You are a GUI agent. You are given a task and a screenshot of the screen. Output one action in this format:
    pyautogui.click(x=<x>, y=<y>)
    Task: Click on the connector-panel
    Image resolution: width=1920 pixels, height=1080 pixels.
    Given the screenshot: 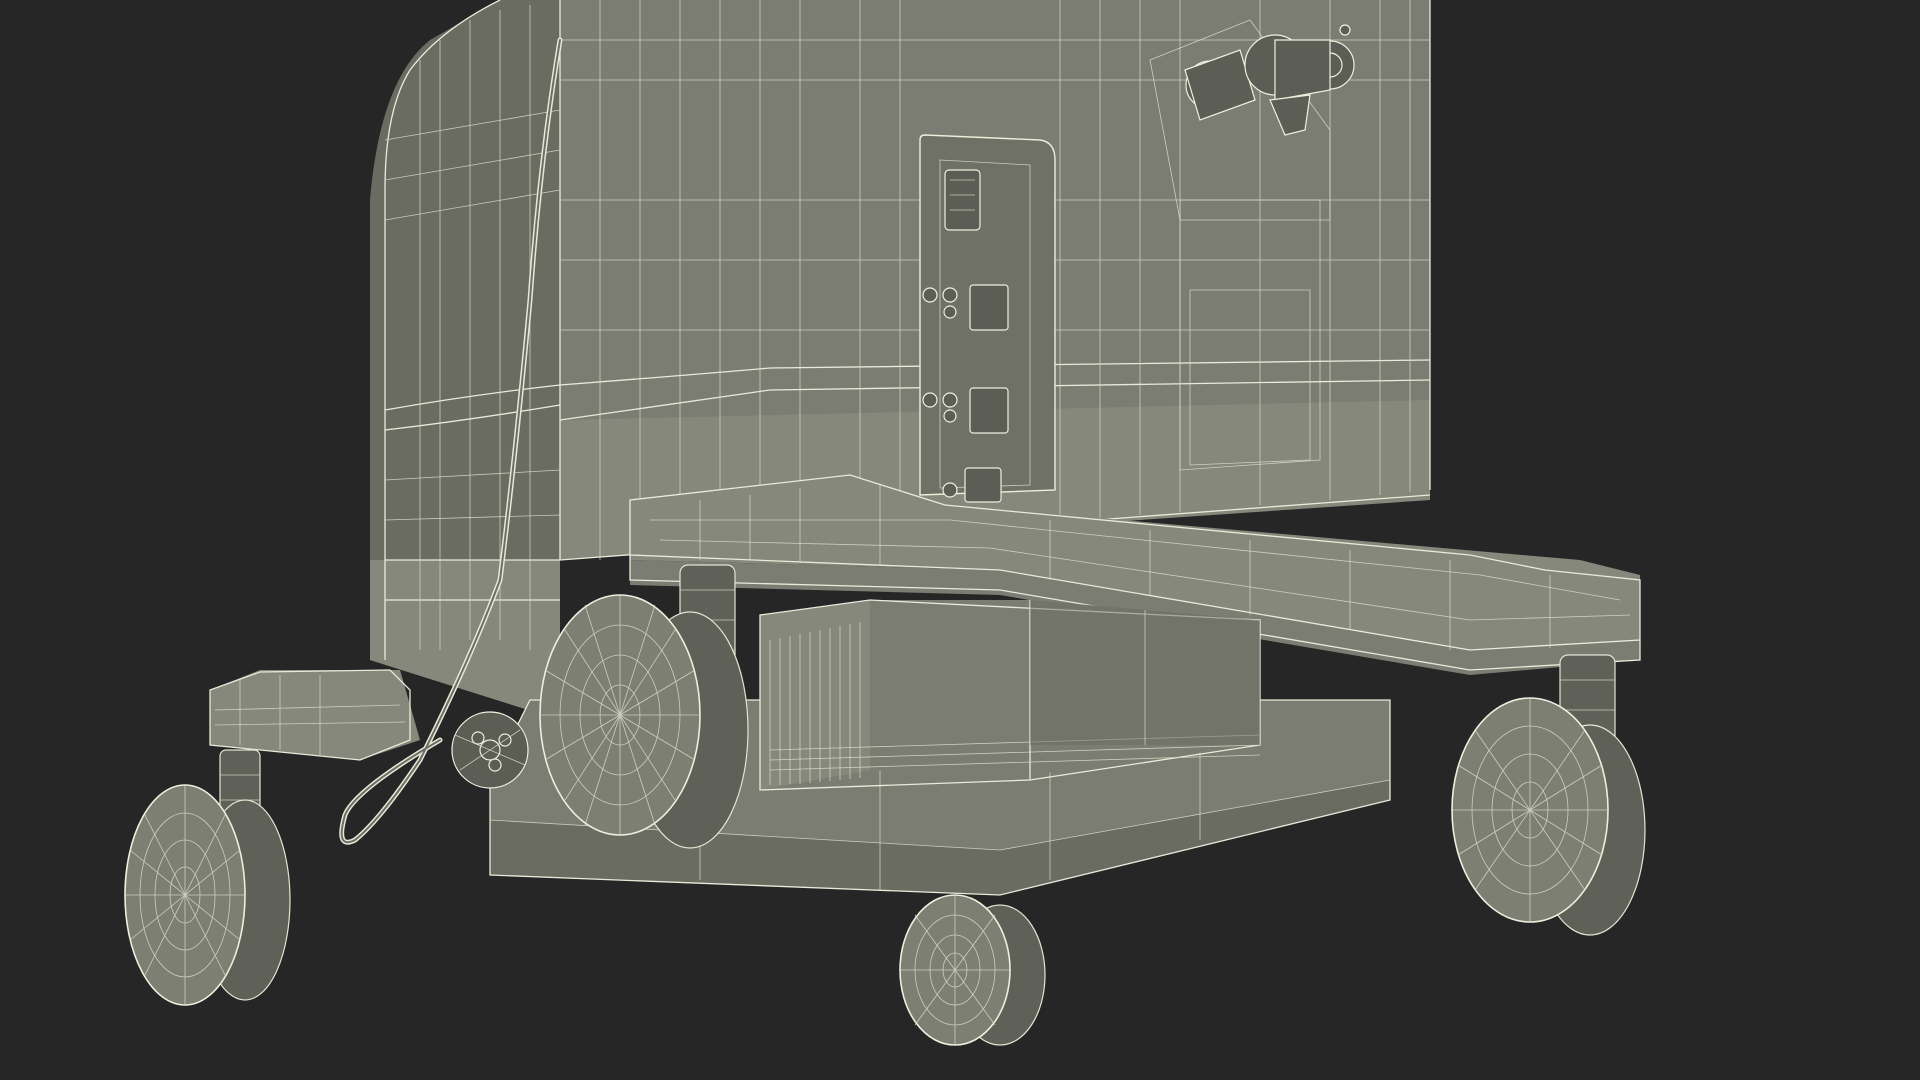 What is the action you would take?
    pyautogui.click(x=987, y=318)
    